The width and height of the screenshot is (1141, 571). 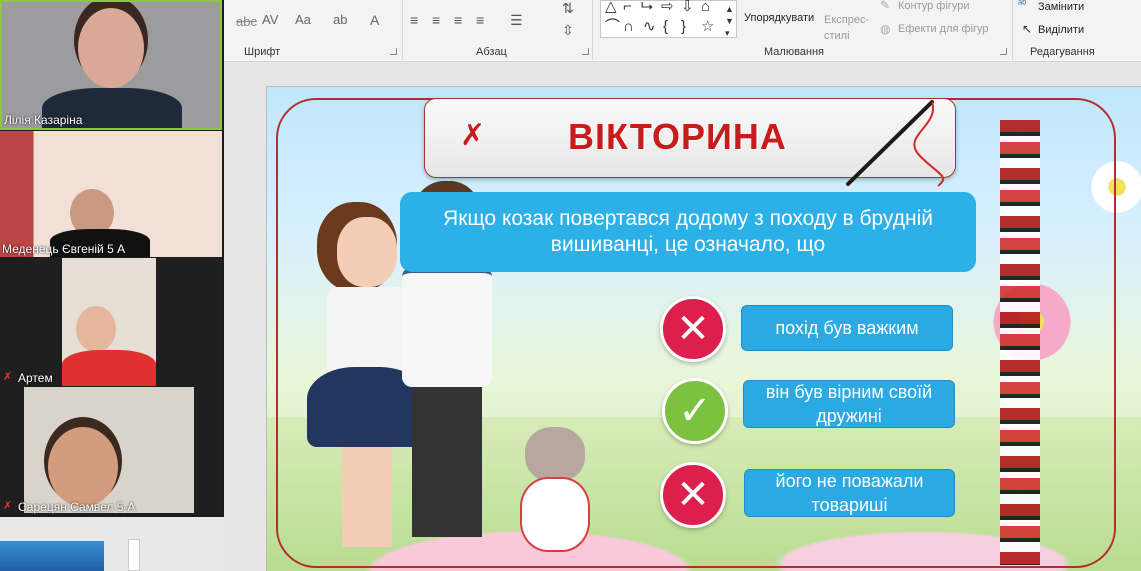 What do you see at coordinates (77, 507) in the screenshot?
I see `participant-name: Сарецян Самвел 5-А` at bounding box center [77, 507].